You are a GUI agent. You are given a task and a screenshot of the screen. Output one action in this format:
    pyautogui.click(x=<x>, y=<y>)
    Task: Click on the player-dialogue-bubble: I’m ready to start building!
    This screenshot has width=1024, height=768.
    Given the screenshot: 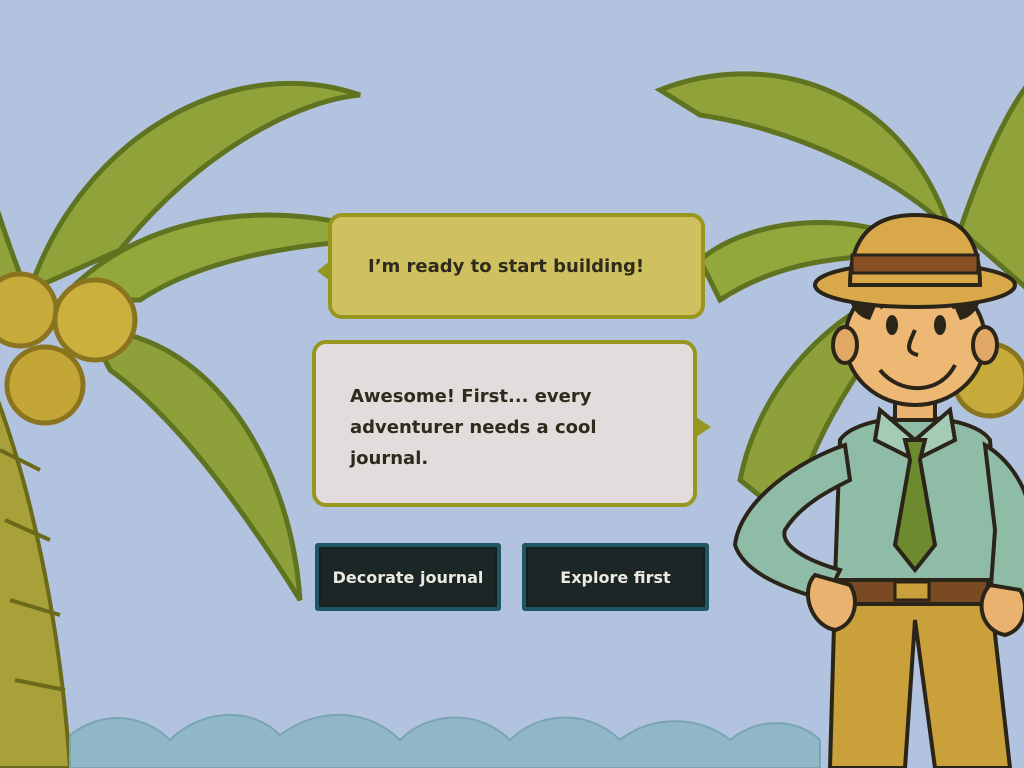 What is the action you would take?
    pyautogui.click(x=511, y=266)
    